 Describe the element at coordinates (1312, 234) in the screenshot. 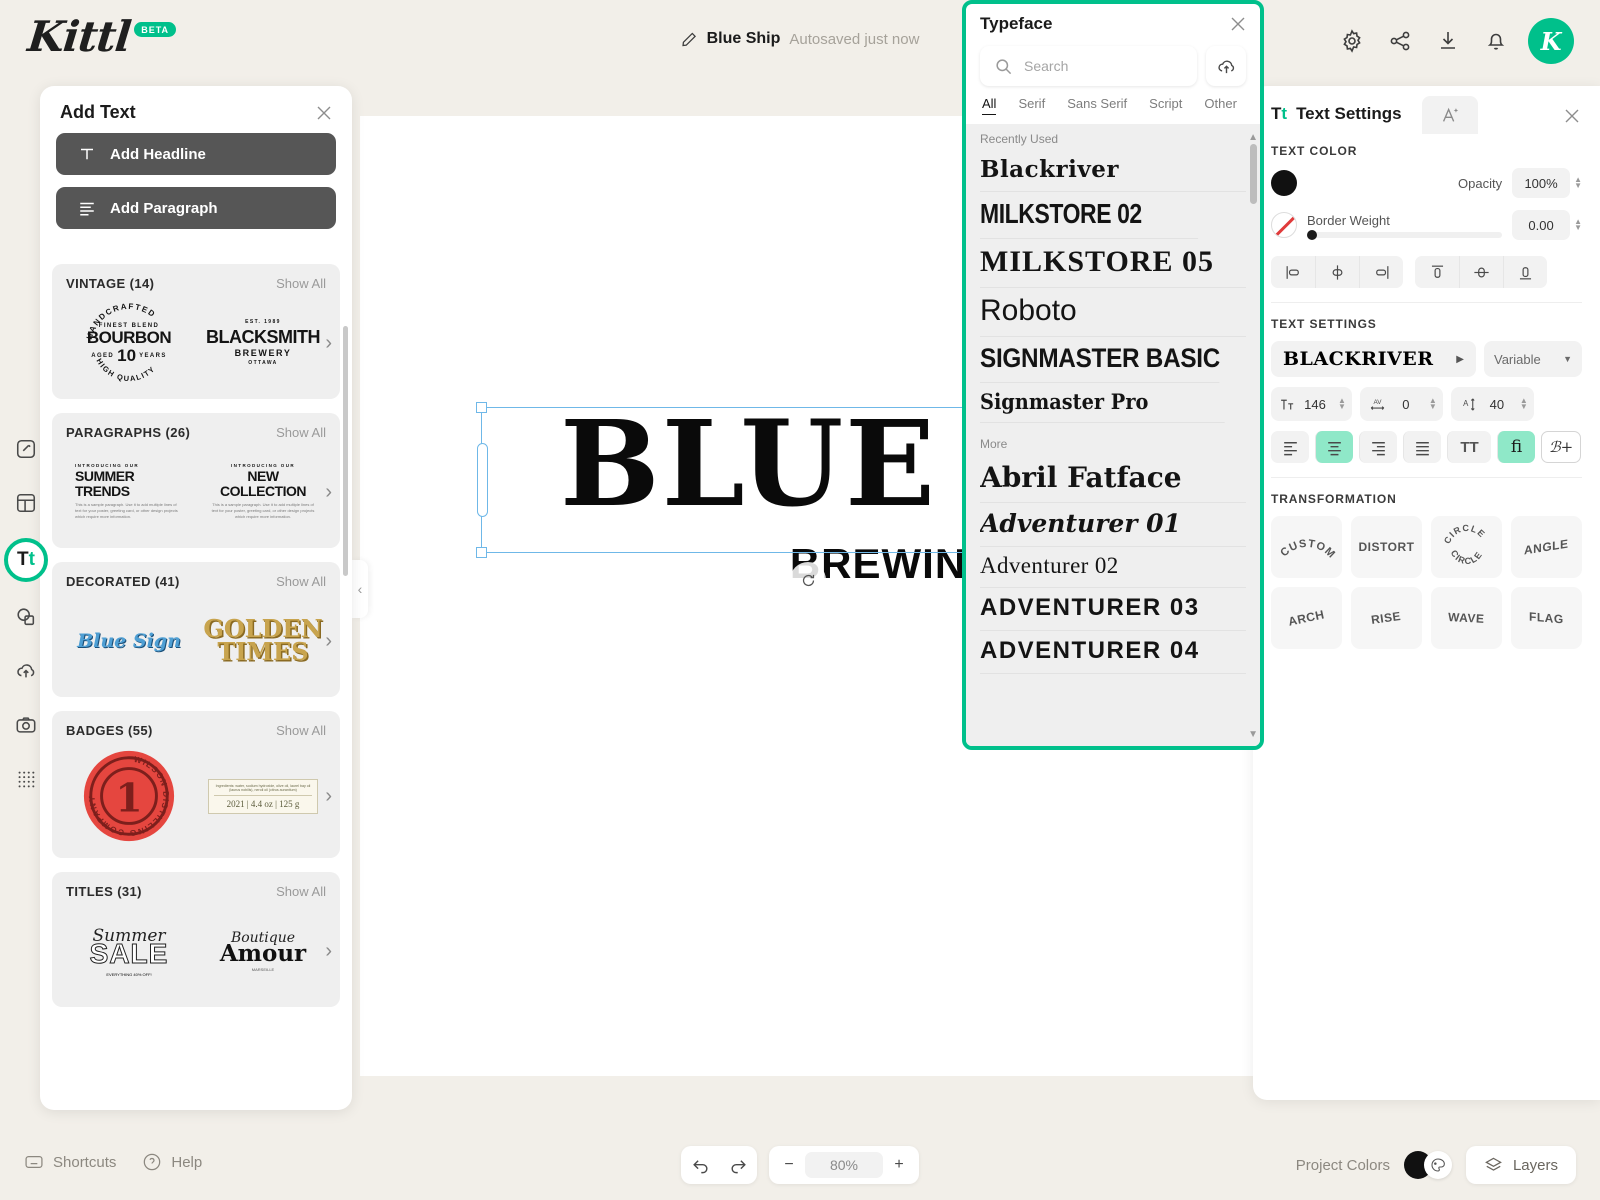

I see `slider-knob` at that location.